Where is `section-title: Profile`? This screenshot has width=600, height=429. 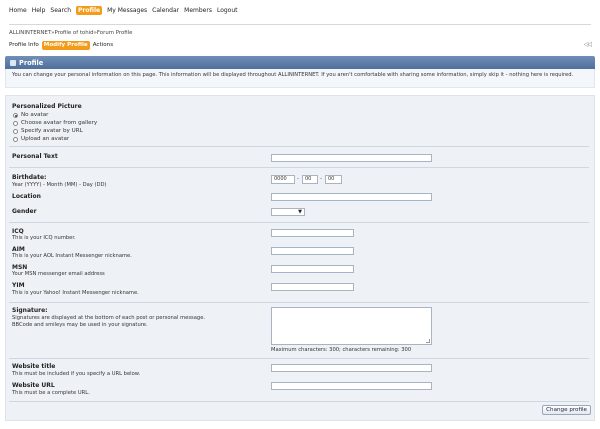 section-title: Profile is located at coordinates (31, 62).